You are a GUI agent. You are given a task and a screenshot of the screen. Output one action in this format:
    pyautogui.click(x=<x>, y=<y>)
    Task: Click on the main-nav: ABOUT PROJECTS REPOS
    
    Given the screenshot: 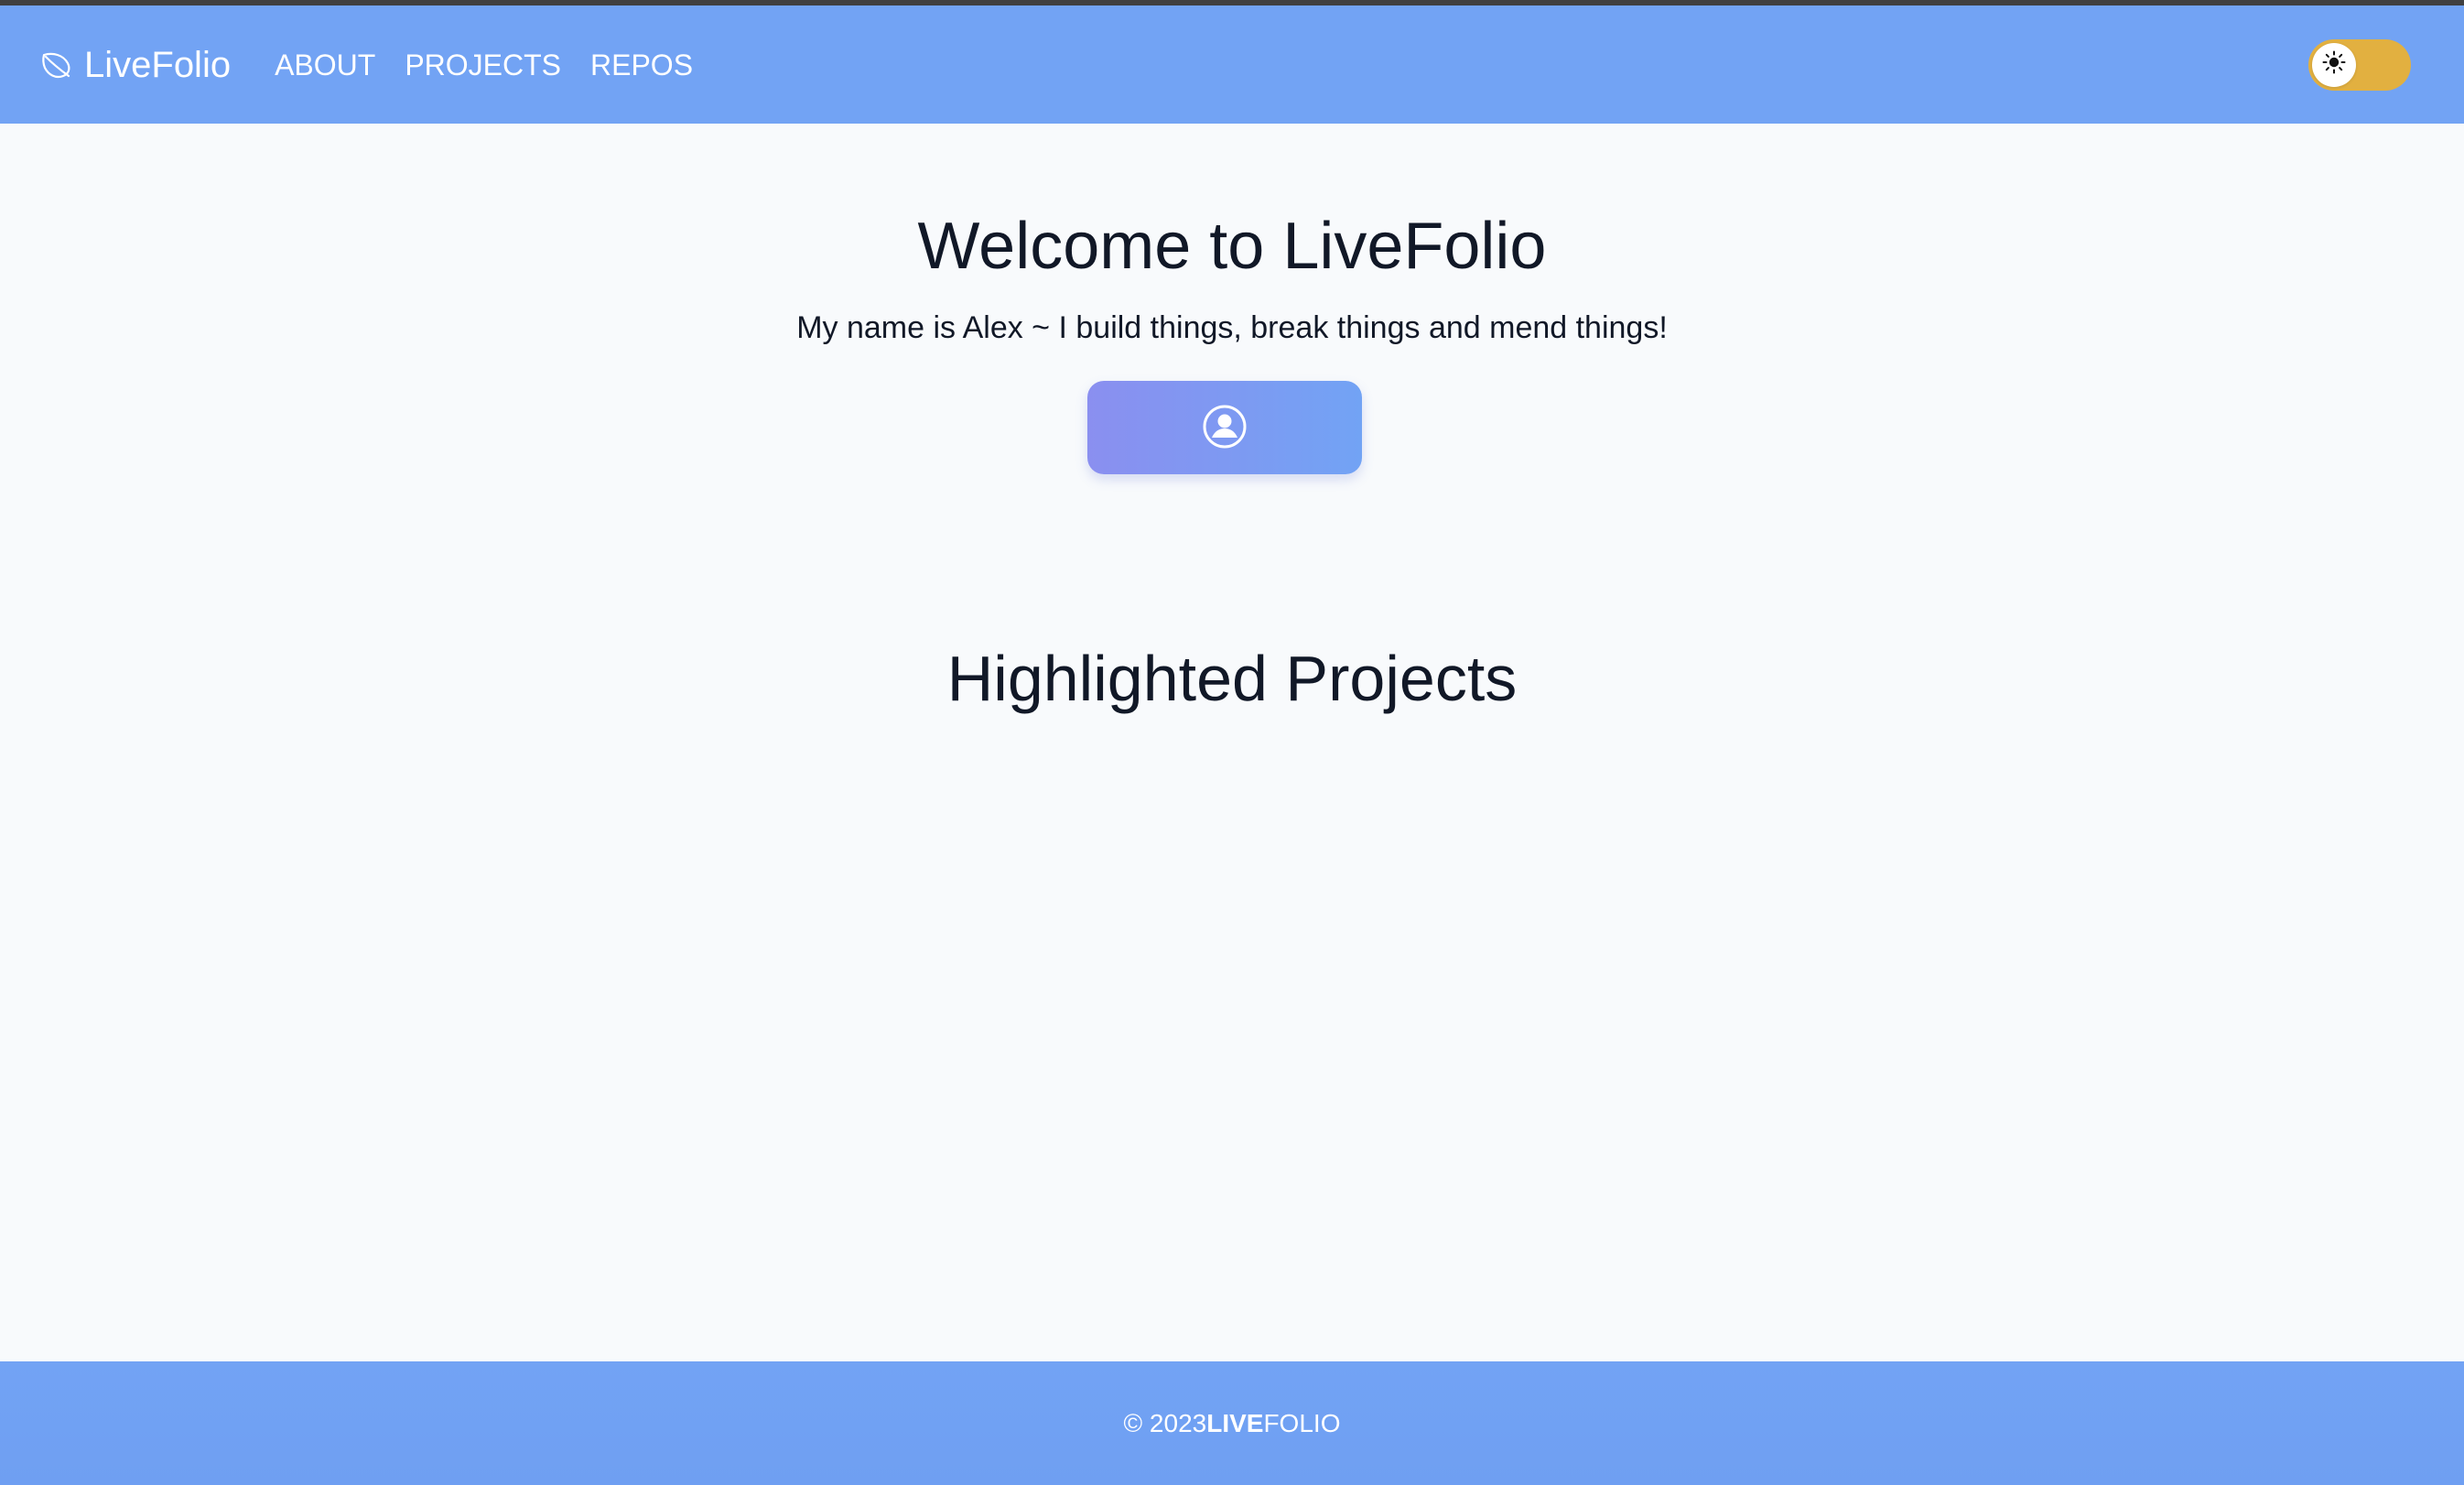 What is the action you would take?
    pyautogui.click(x=484, y=65)
    